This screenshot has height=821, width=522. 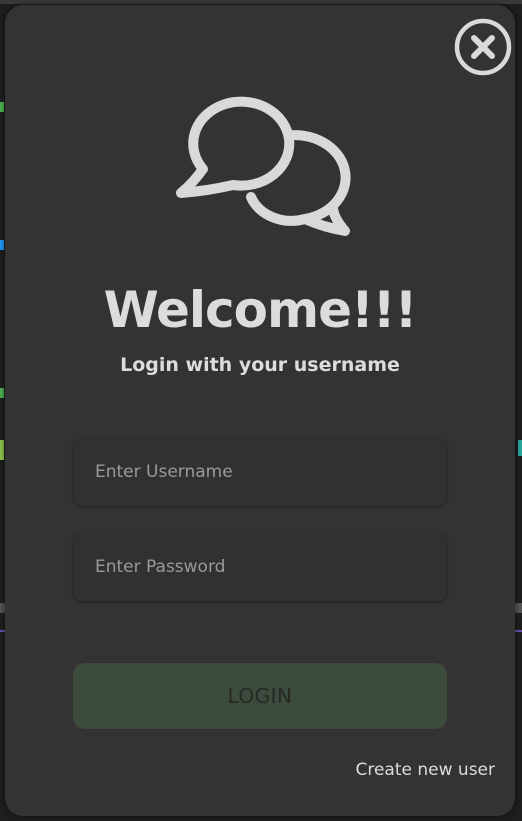 What do you see at coordinates (260, 696) in the screenshot?
I see `login-button: LOGIN` at bounding box center [260, 696].